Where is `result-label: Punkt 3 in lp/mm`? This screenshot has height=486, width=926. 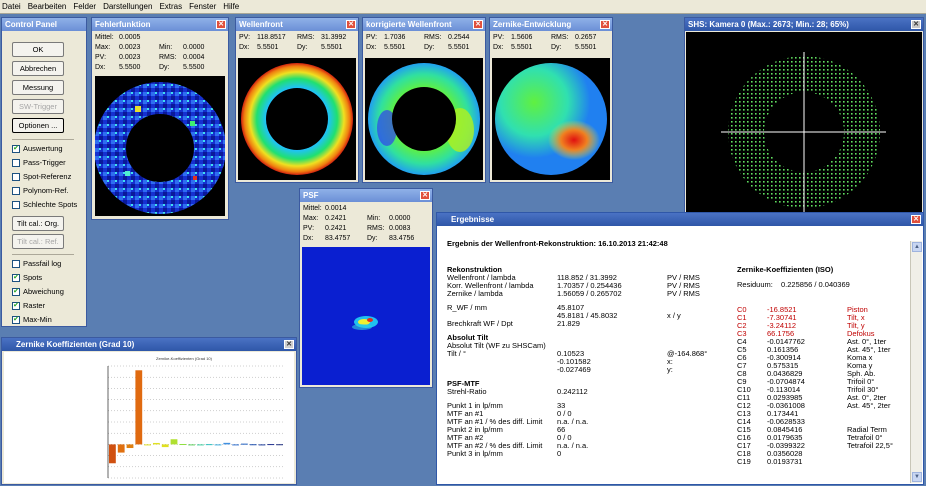
result-label: Punkt 3 in lp/mm is located at coordinates (475, 453).